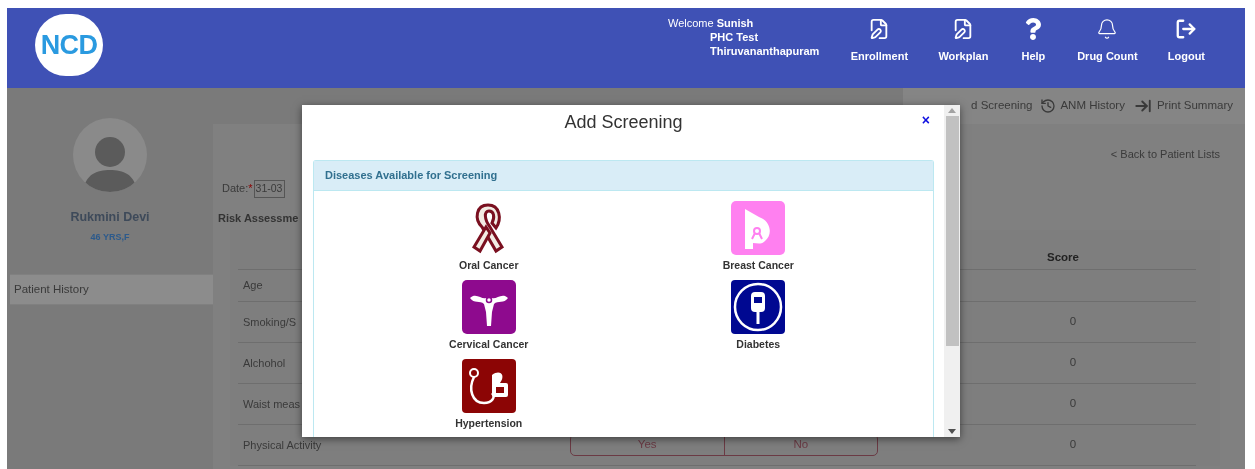 The width and height of the screenshot is (1255, 469). Describe the element at coordinates (1186, 29) in the screenshot. I see `logout-icon` at that location.